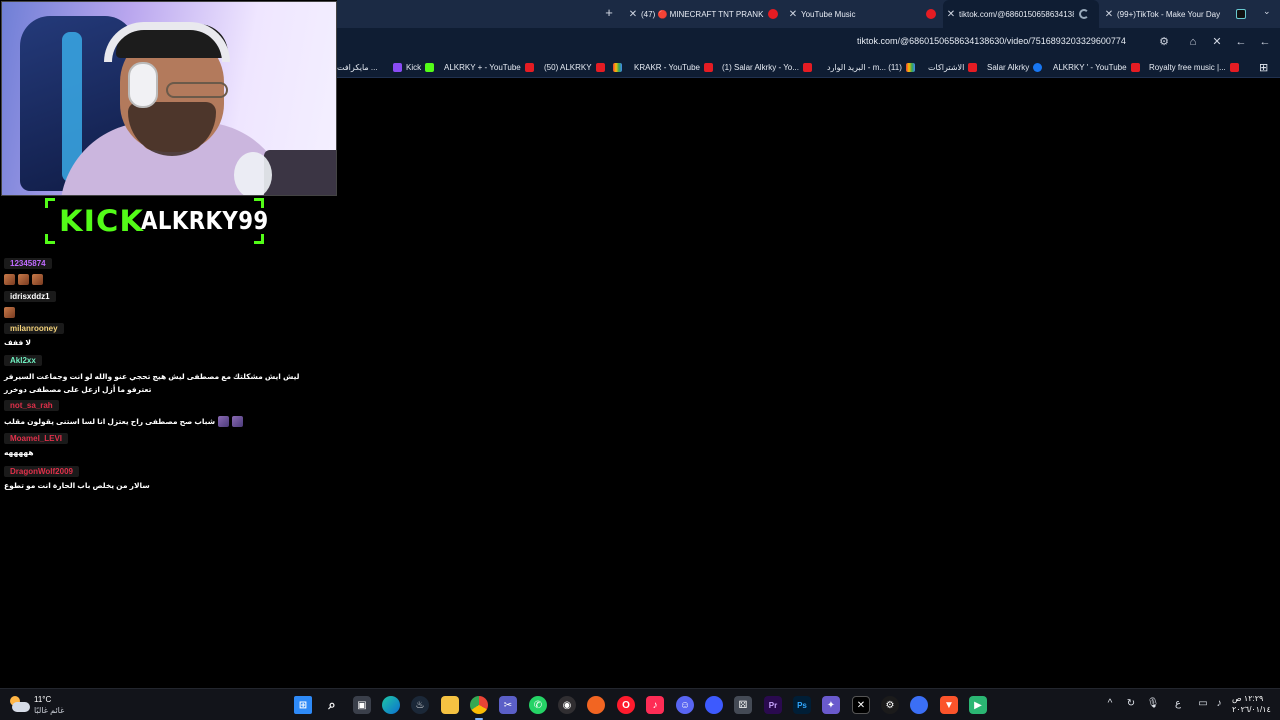  What do you see at coordinates (568, 67) in the screenshot?
I see `bookmark-label: (50) ALKRKY` at bounding box center [568, 67].